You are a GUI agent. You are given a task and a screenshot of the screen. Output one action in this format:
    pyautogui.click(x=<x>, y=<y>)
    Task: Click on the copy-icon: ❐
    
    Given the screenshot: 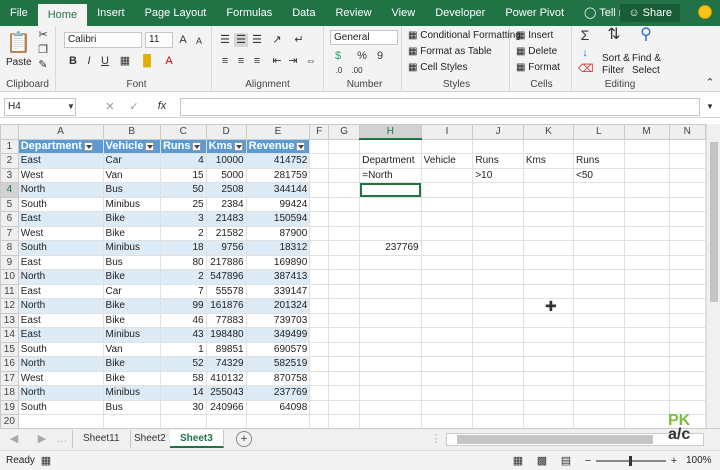 What is the action you would take?
    pyautogui.click(x=43, y=50)
    